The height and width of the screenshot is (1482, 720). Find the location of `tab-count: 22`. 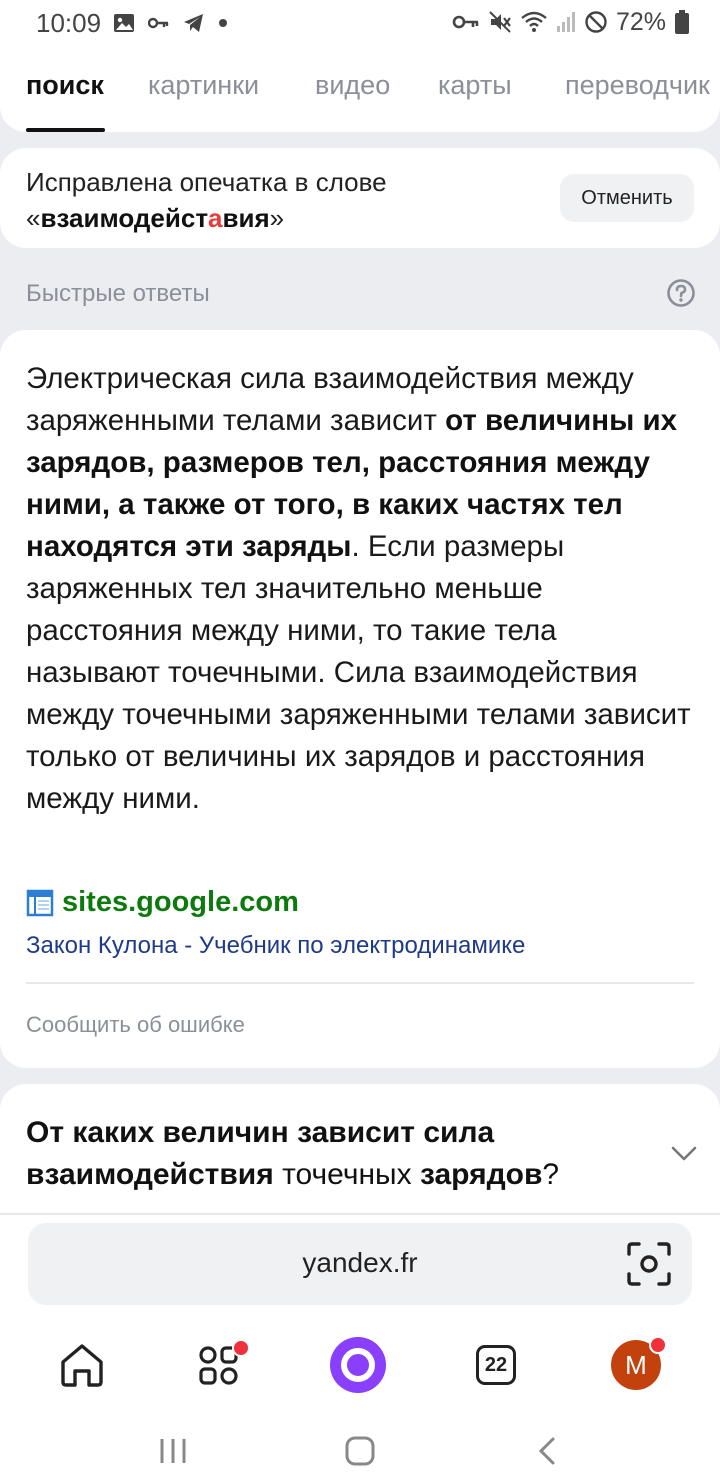

tab-count: 22 is located at coordinates (496, 1365).